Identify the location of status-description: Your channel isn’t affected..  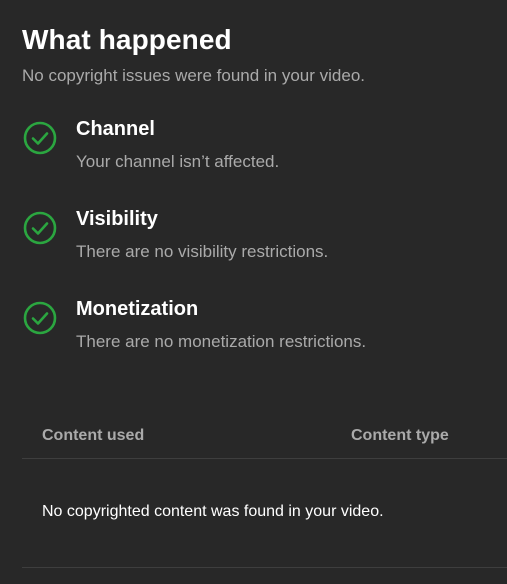
(178, 161).